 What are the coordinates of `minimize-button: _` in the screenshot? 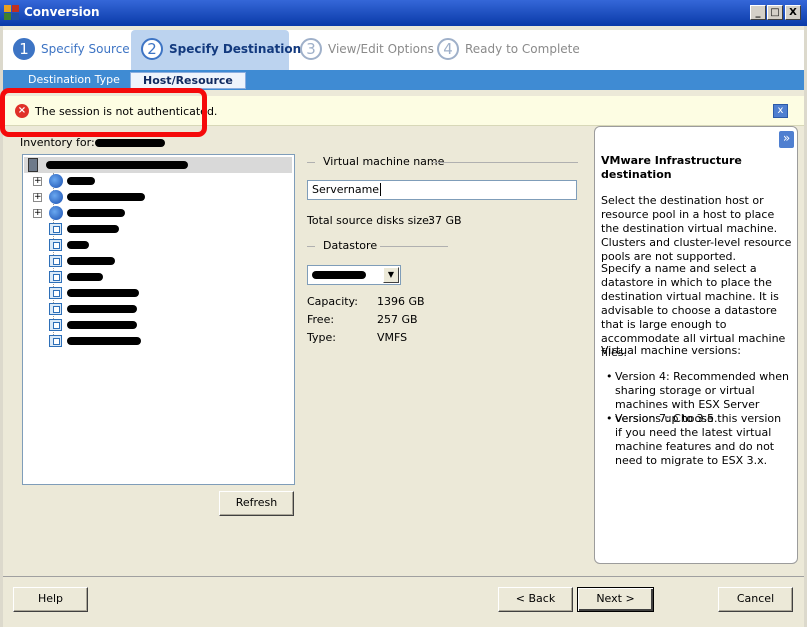 It's located at (758, 12).